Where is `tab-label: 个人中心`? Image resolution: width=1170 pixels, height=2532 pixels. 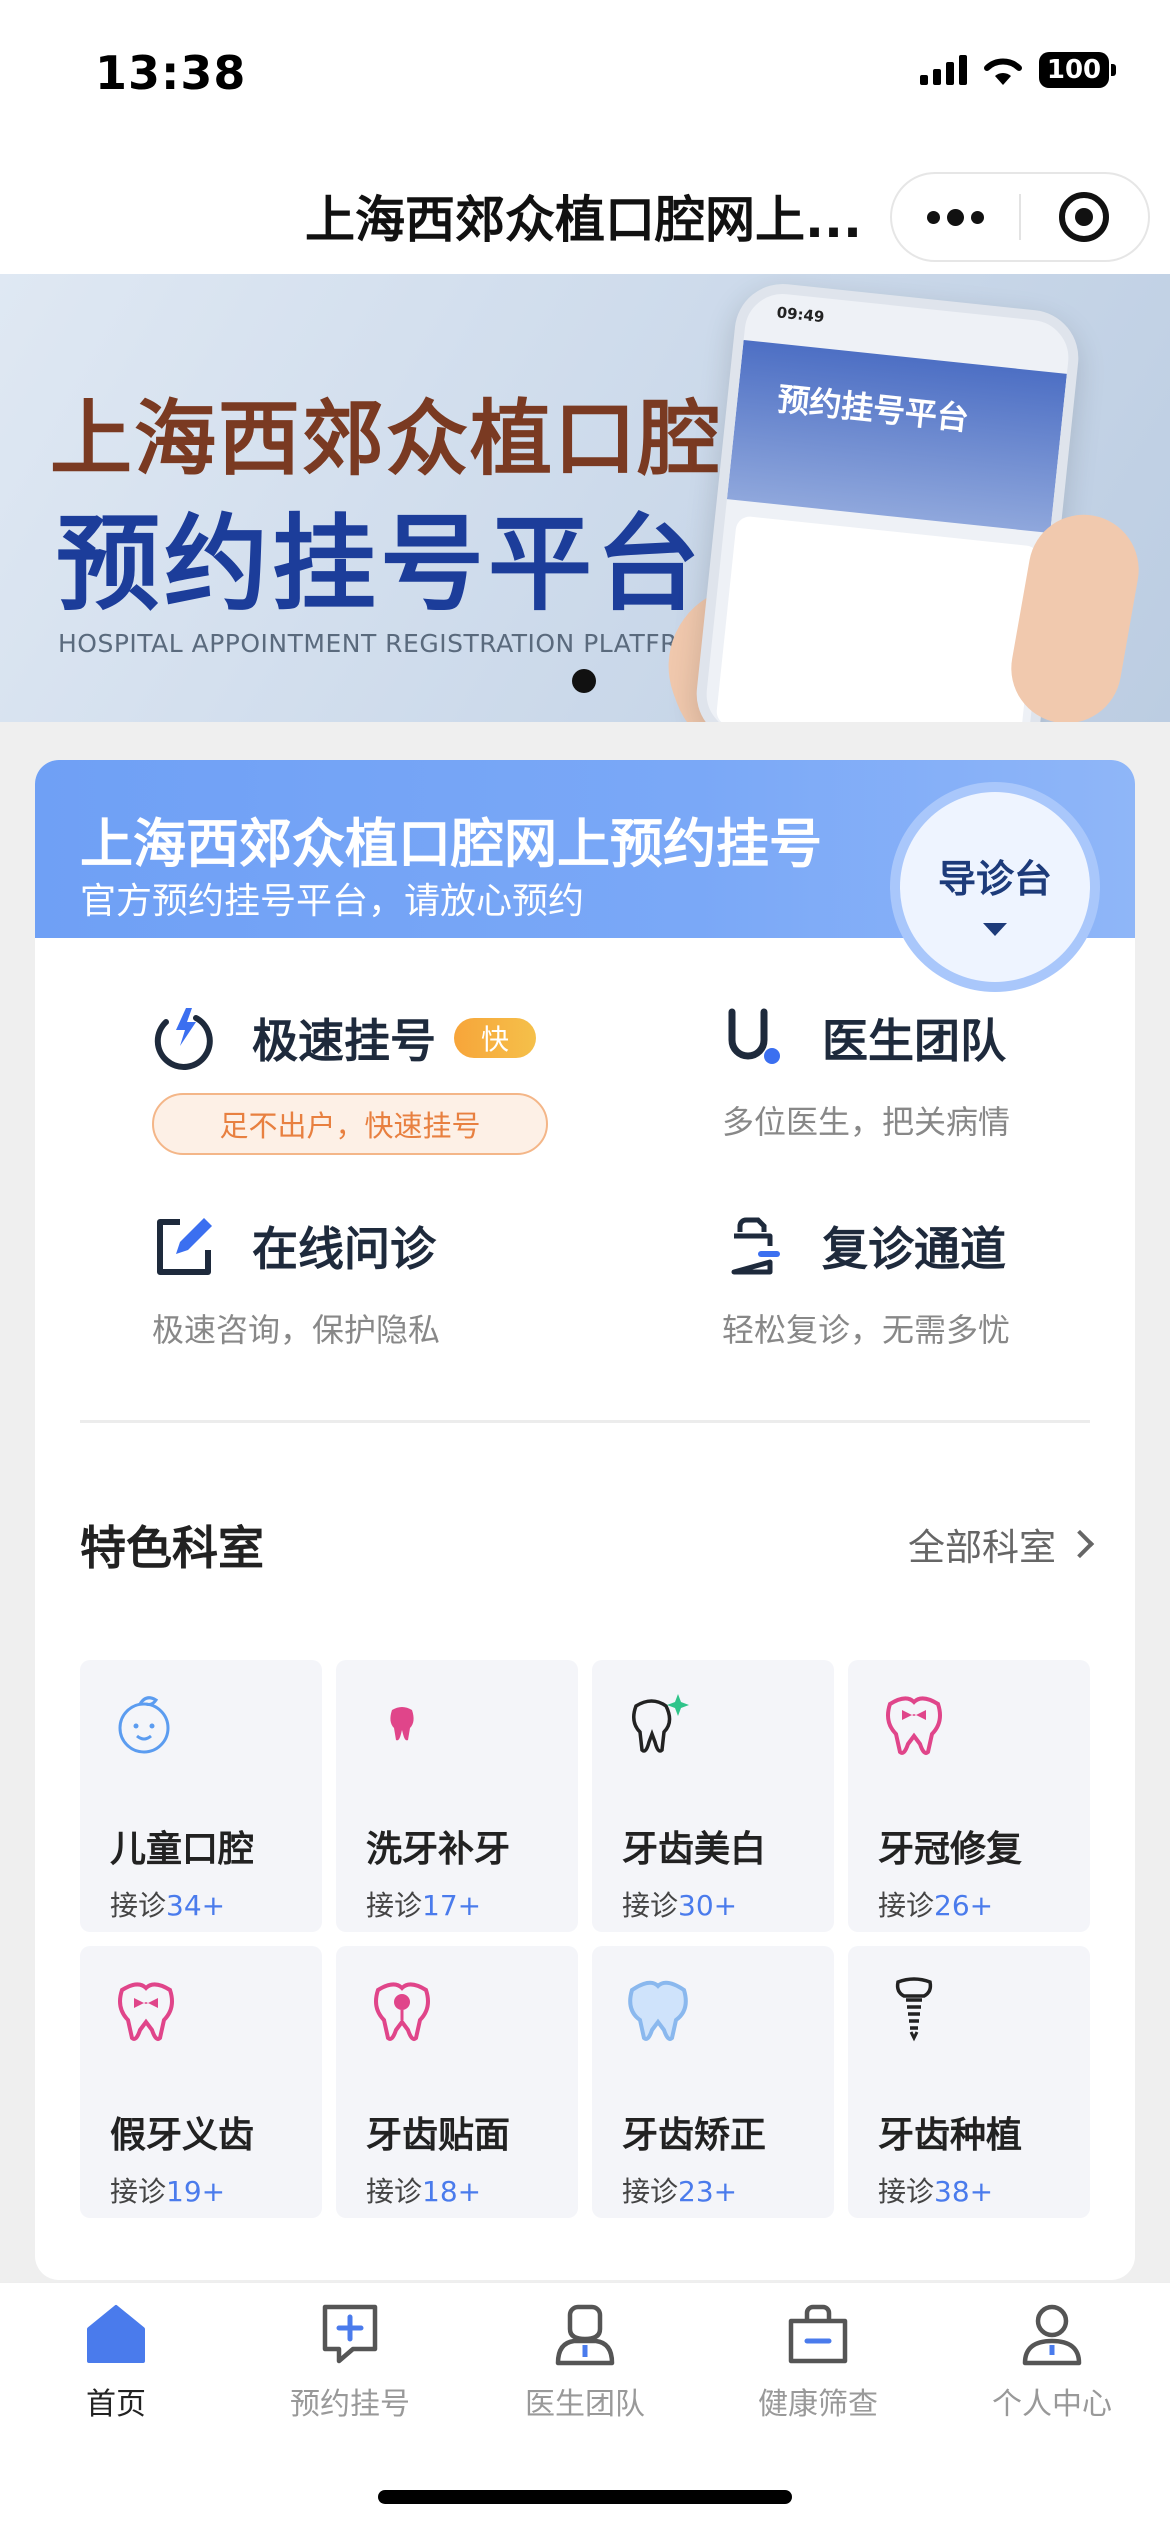
tab-label: 个人中心 is located at coordinates (1052, 2404).